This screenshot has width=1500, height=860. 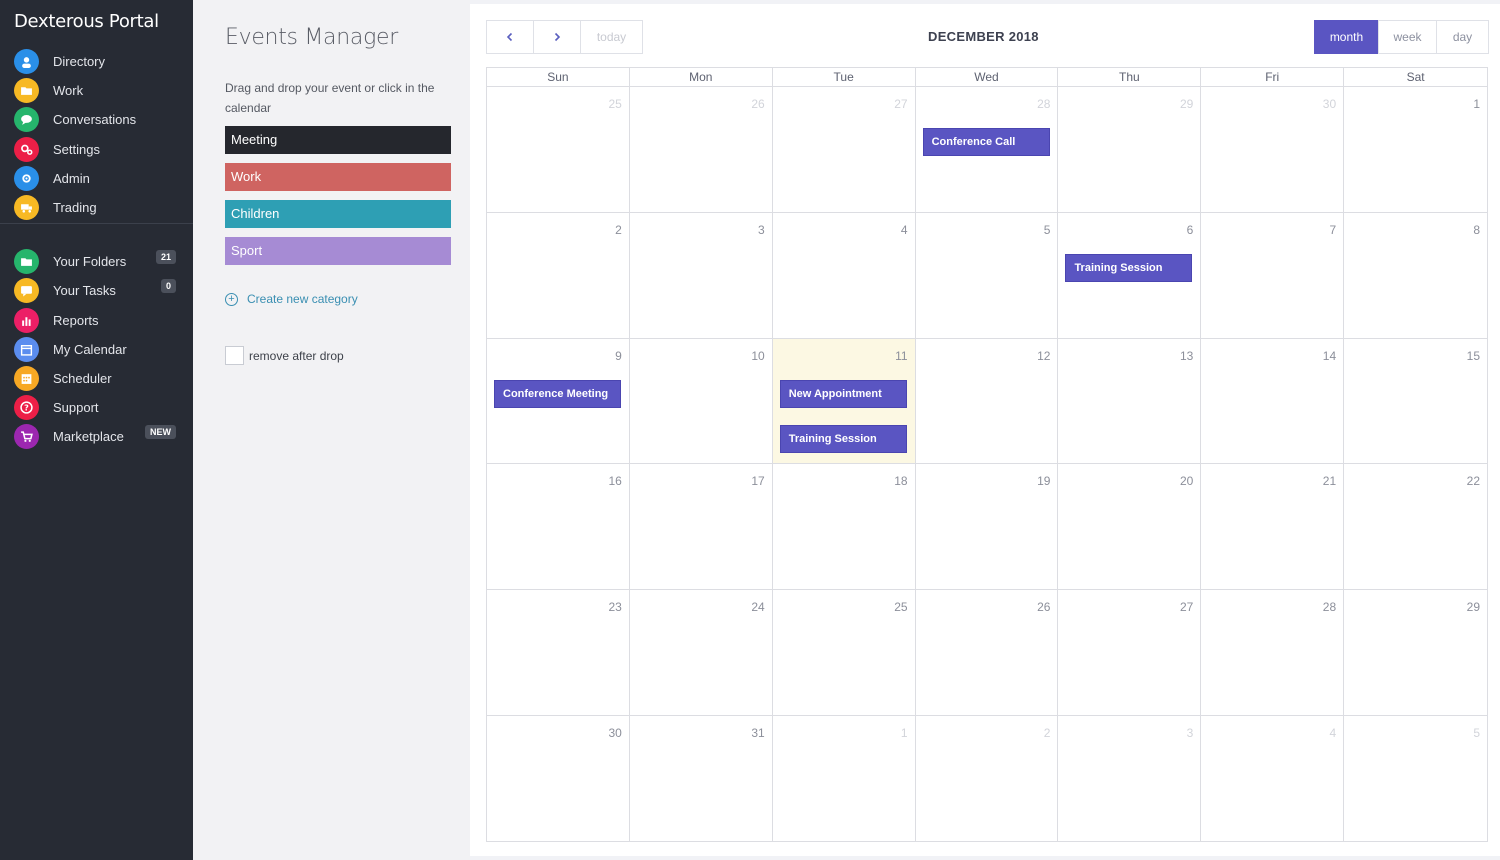 What do you see at coordinates (234, 355) in the screenshot?
I see `remove-after-drop-checkbox` at bounding box center [234, 355].